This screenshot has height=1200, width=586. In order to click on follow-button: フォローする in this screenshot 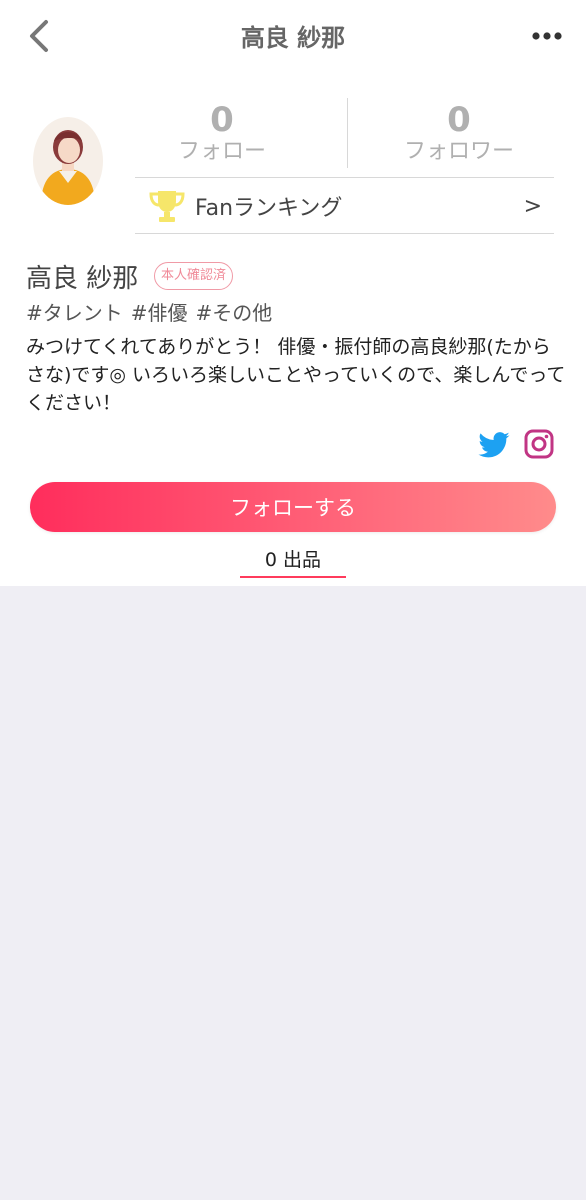, I will do `click(293, 507)`.